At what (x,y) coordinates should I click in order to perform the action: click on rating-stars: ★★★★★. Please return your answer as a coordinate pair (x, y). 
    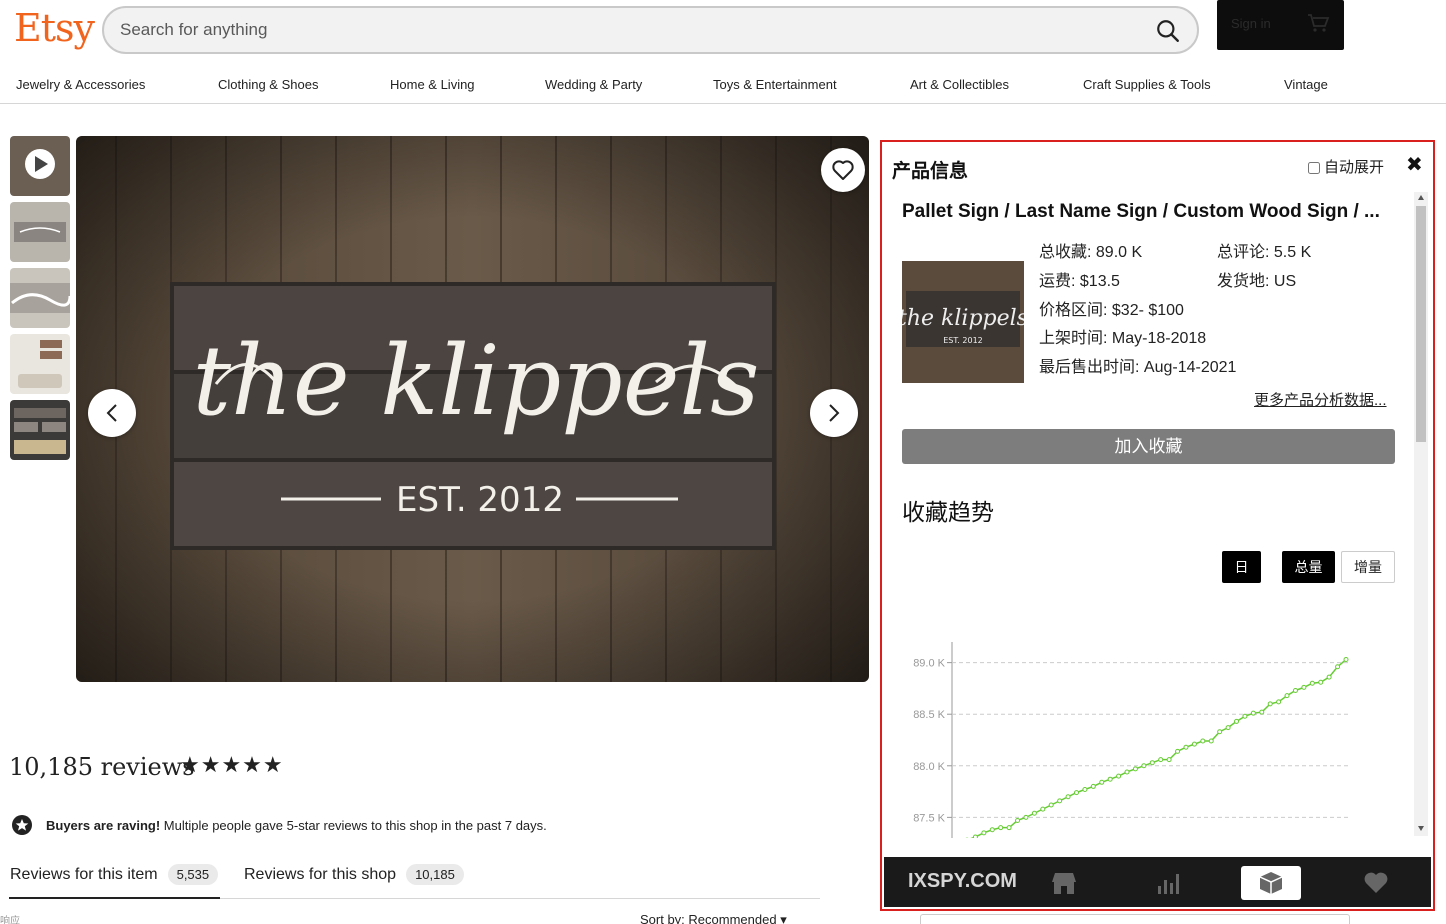
    Looking at the image, I should click on (232, 764).